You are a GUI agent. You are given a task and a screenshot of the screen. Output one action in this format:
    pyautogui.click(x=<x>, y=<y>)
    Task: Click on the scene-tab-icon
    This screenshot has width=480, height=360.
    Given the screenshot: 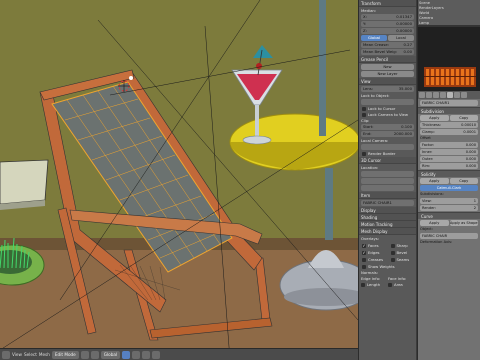 What is the action you would take?
    pyautogui.click(x=429, y=95)
    